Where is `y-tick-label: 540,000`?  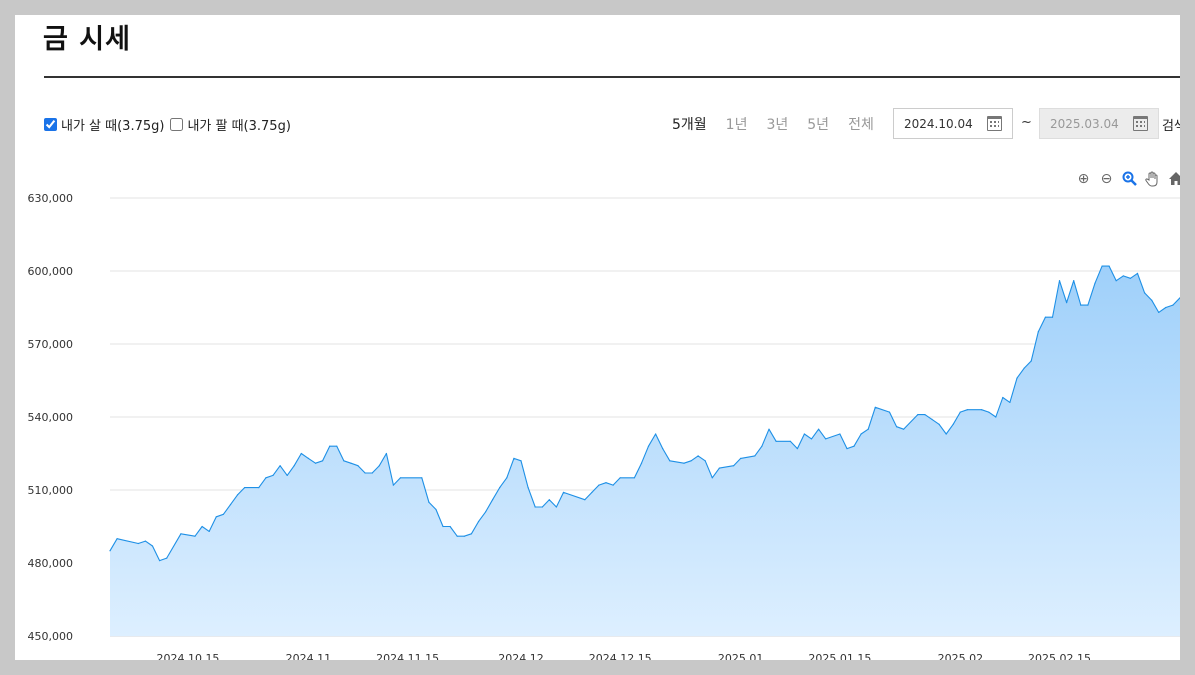
y-tick-label: 540,000 is located at coordinates (51, 417).